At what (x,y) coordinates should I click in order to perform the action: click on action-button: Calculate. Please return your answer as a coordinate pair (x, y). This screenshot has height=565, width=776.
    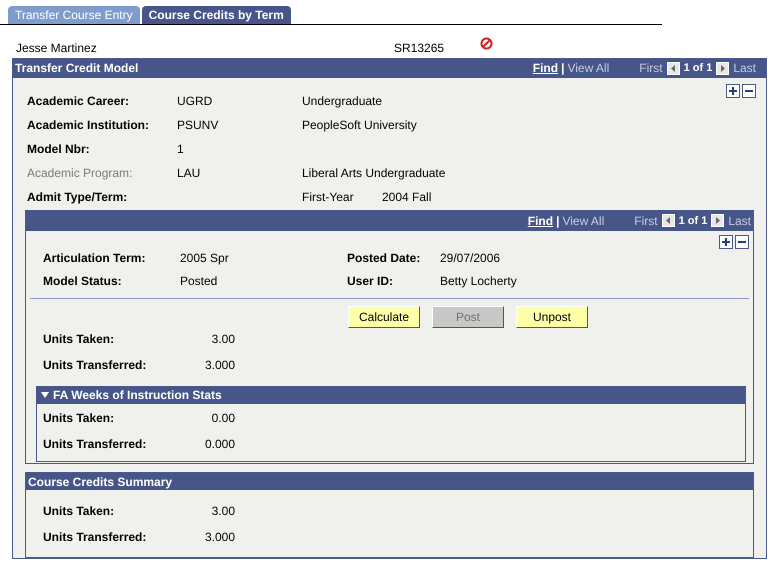
    Looking at the image, I should click on (384, 317).